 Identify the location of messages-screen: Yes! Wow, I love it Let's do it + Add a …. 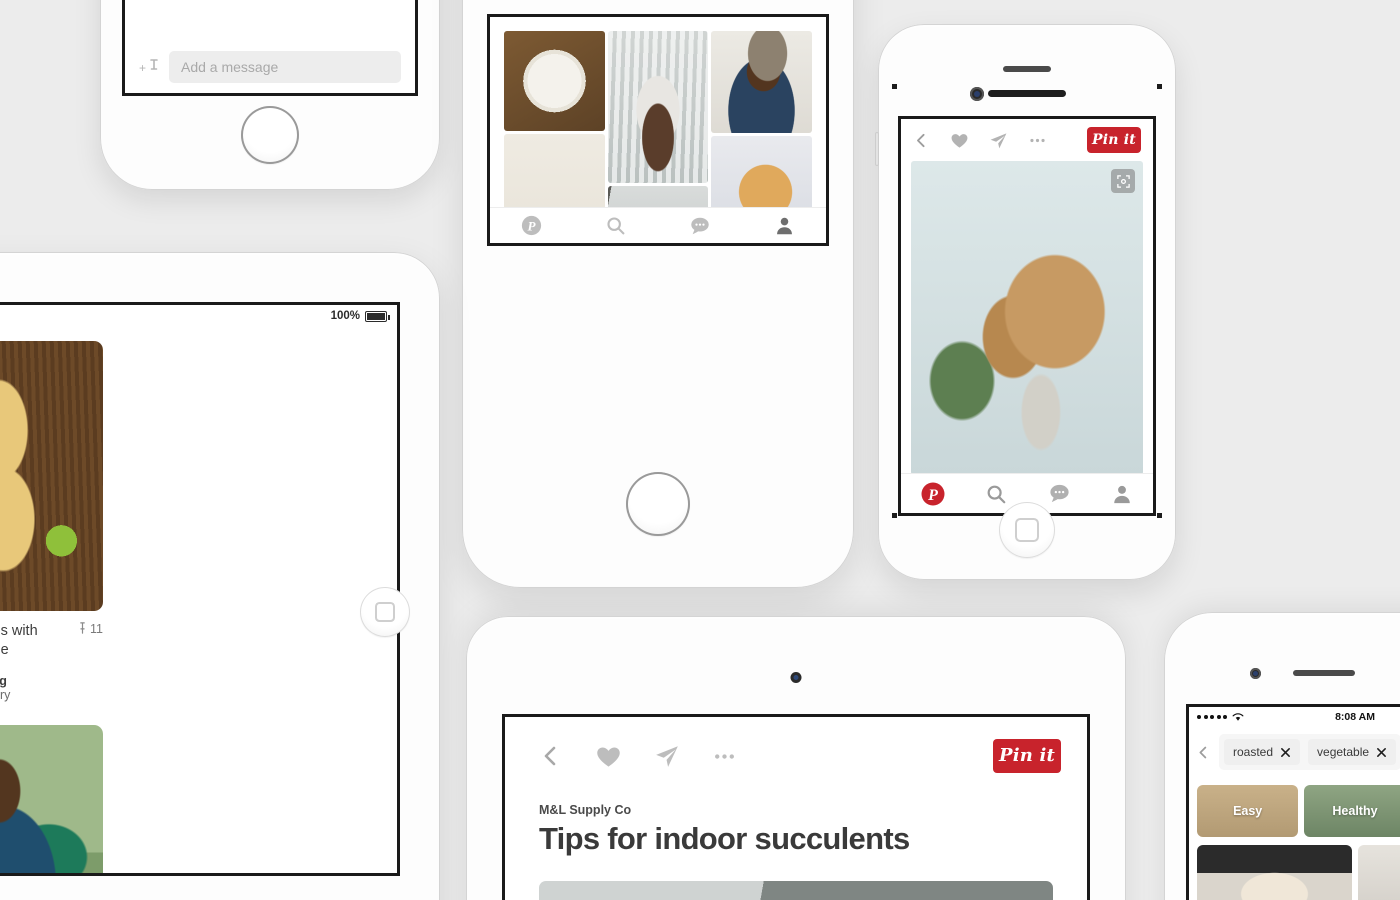
(270, 48).